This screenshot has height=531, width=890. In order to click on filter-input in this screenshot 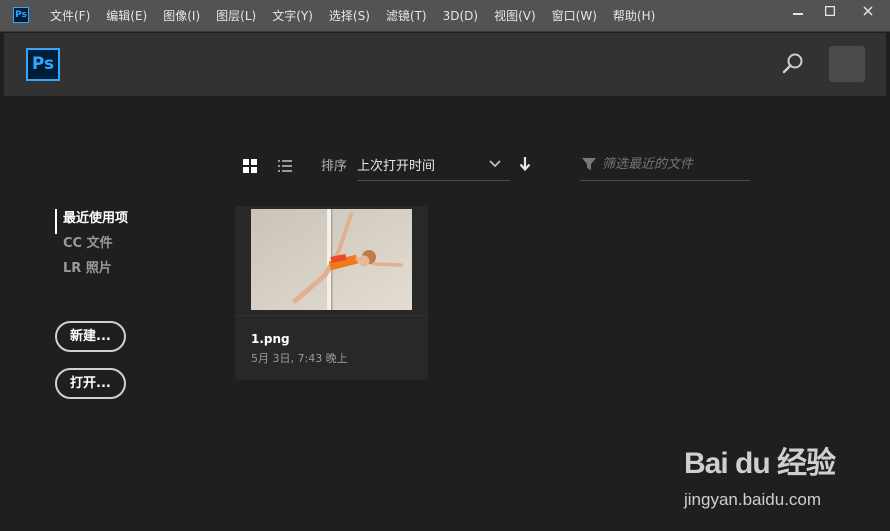, I will do `click(674, 164)`.